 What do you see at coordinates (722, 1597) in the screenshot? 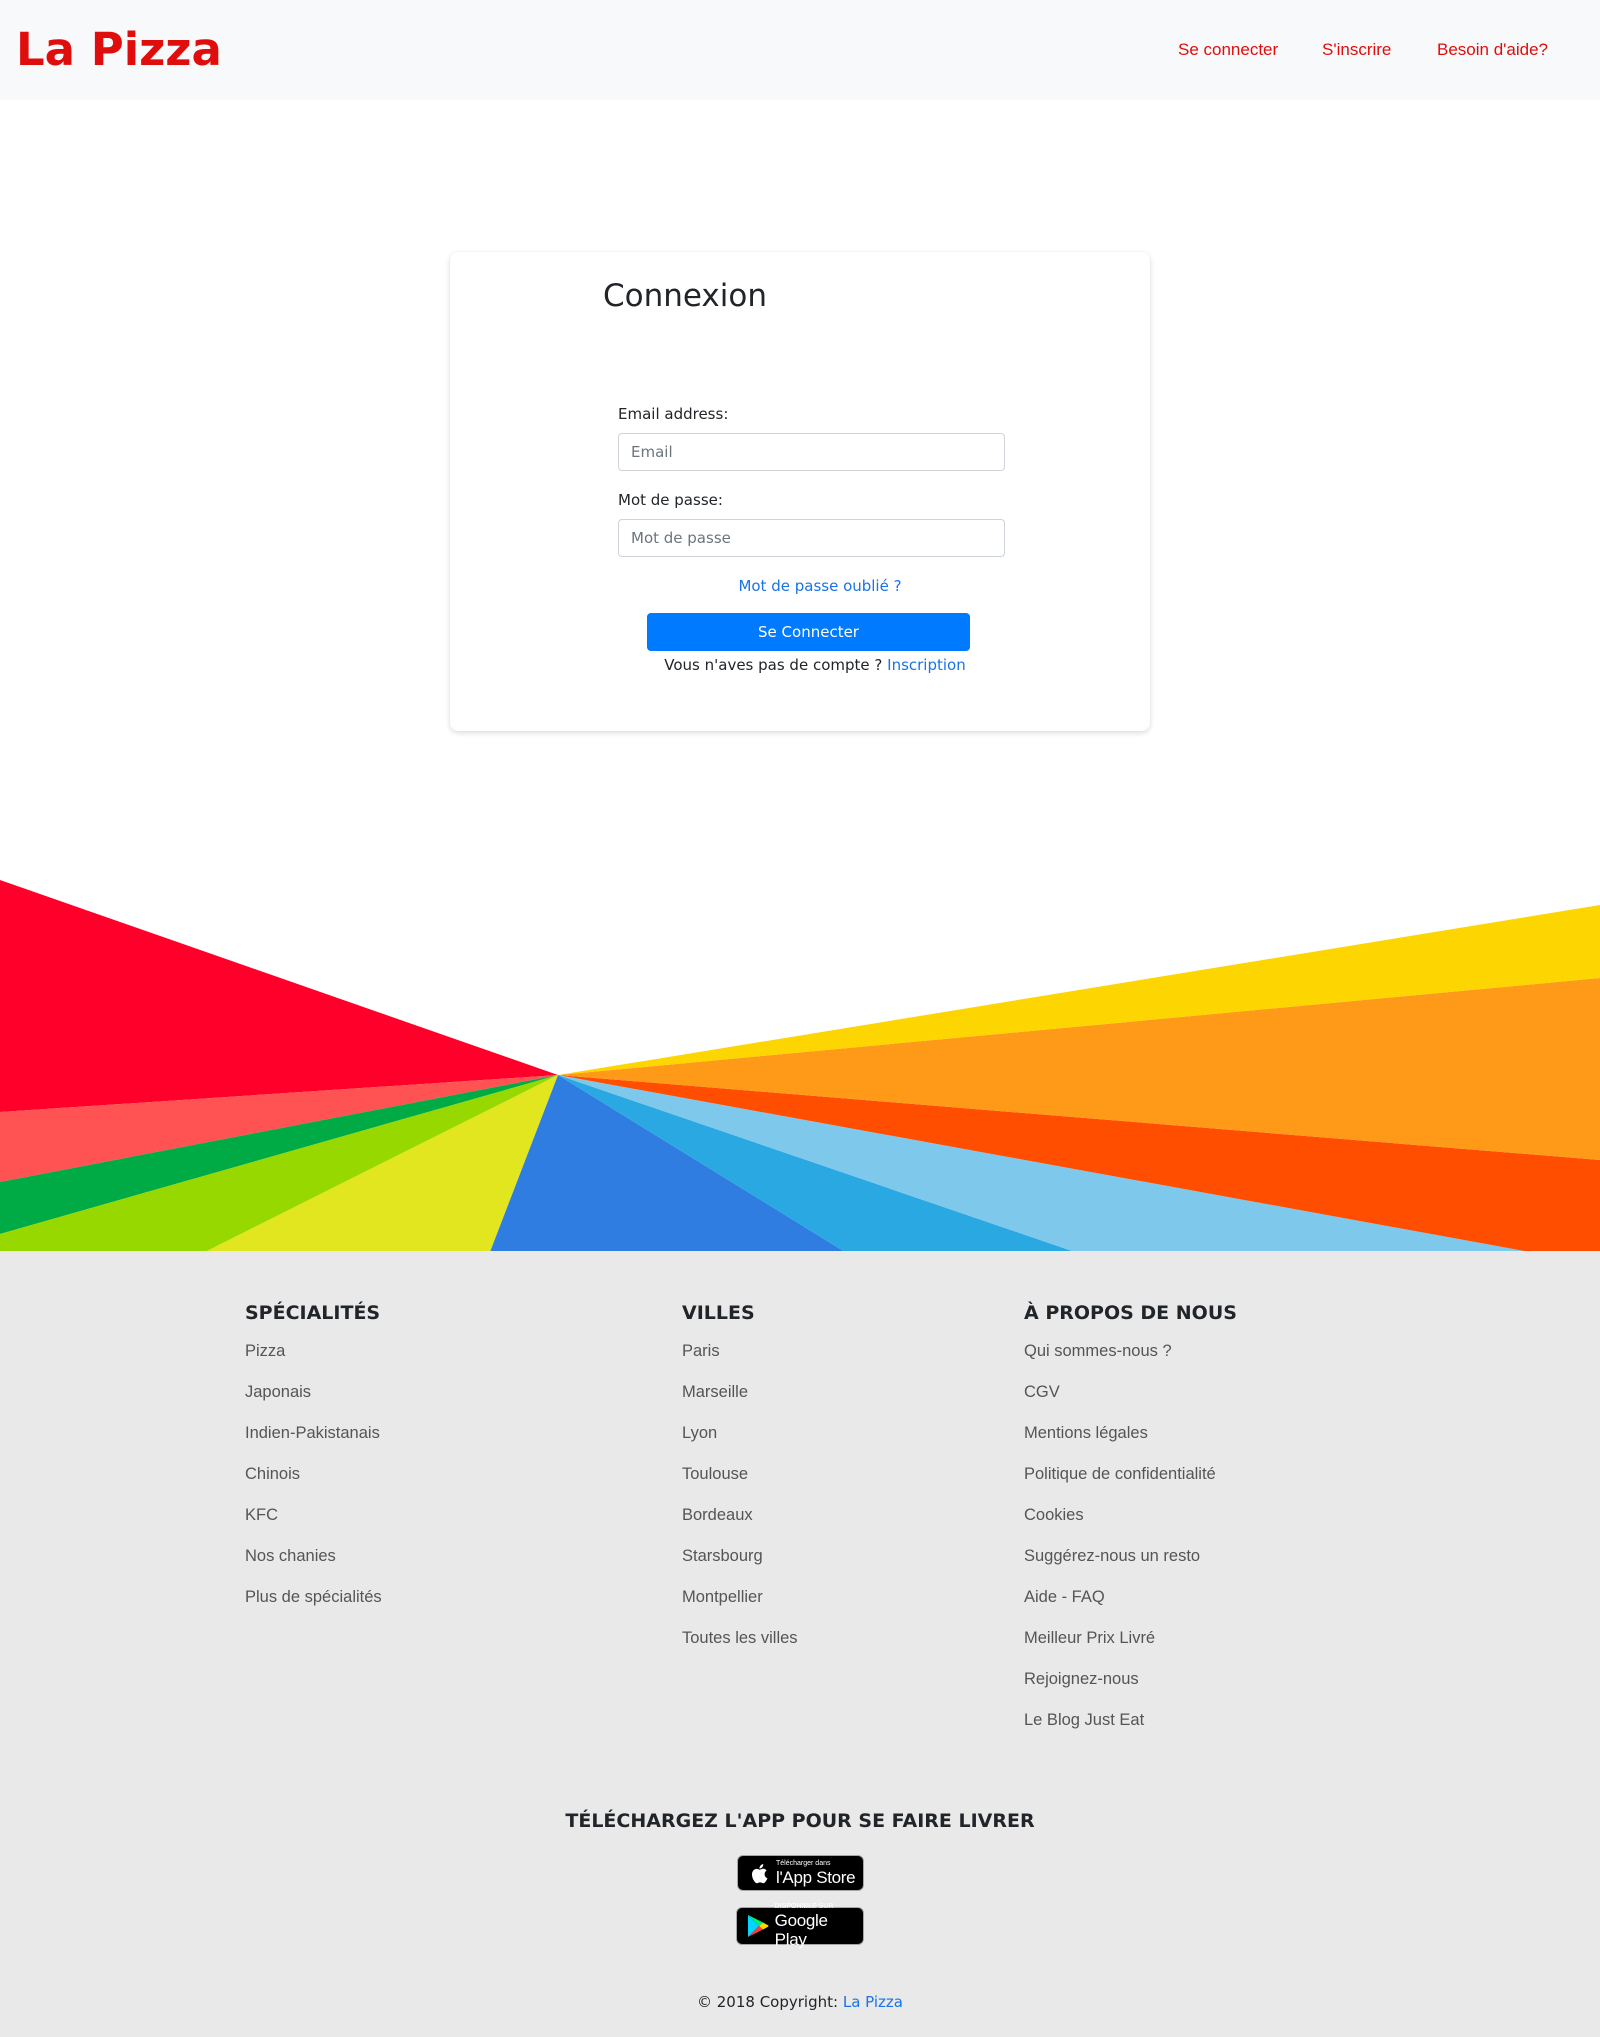
I see `footer-link: Montpellier` at bounding box center [722, 1597].